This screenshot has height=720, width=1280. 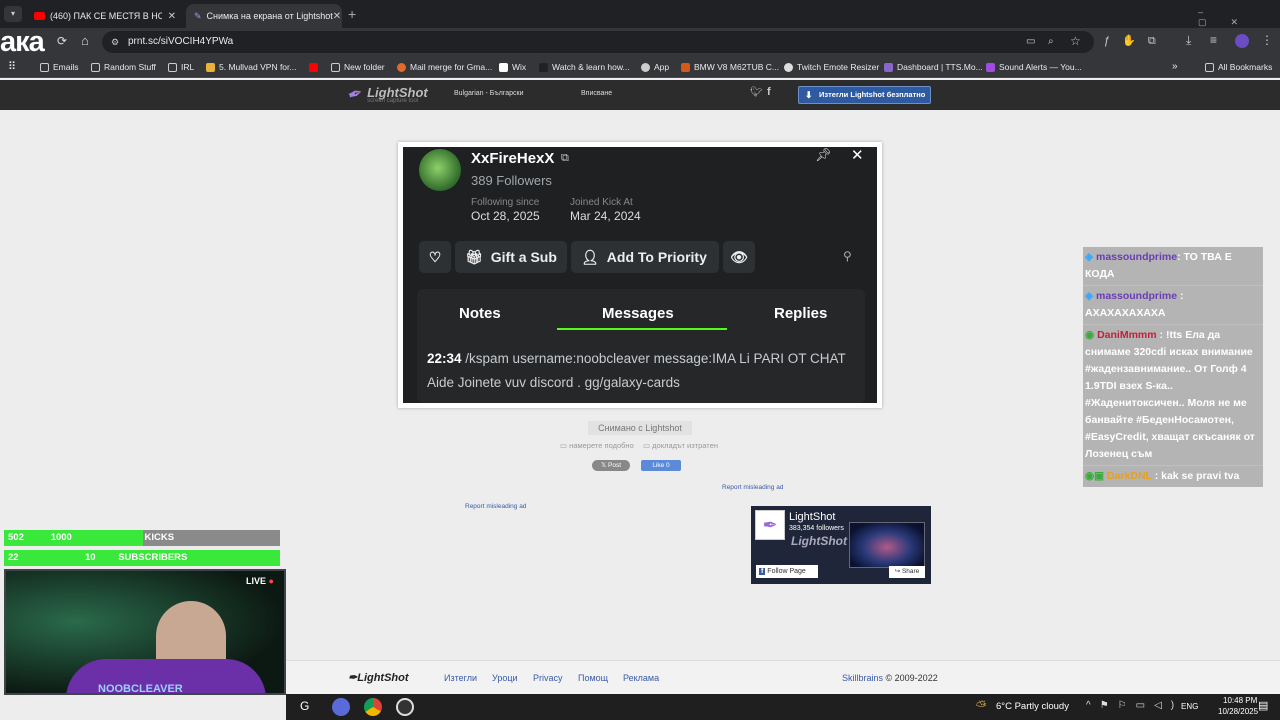 I want to click on bookmark-new-folder: New folder, so click(x=358, y=67).